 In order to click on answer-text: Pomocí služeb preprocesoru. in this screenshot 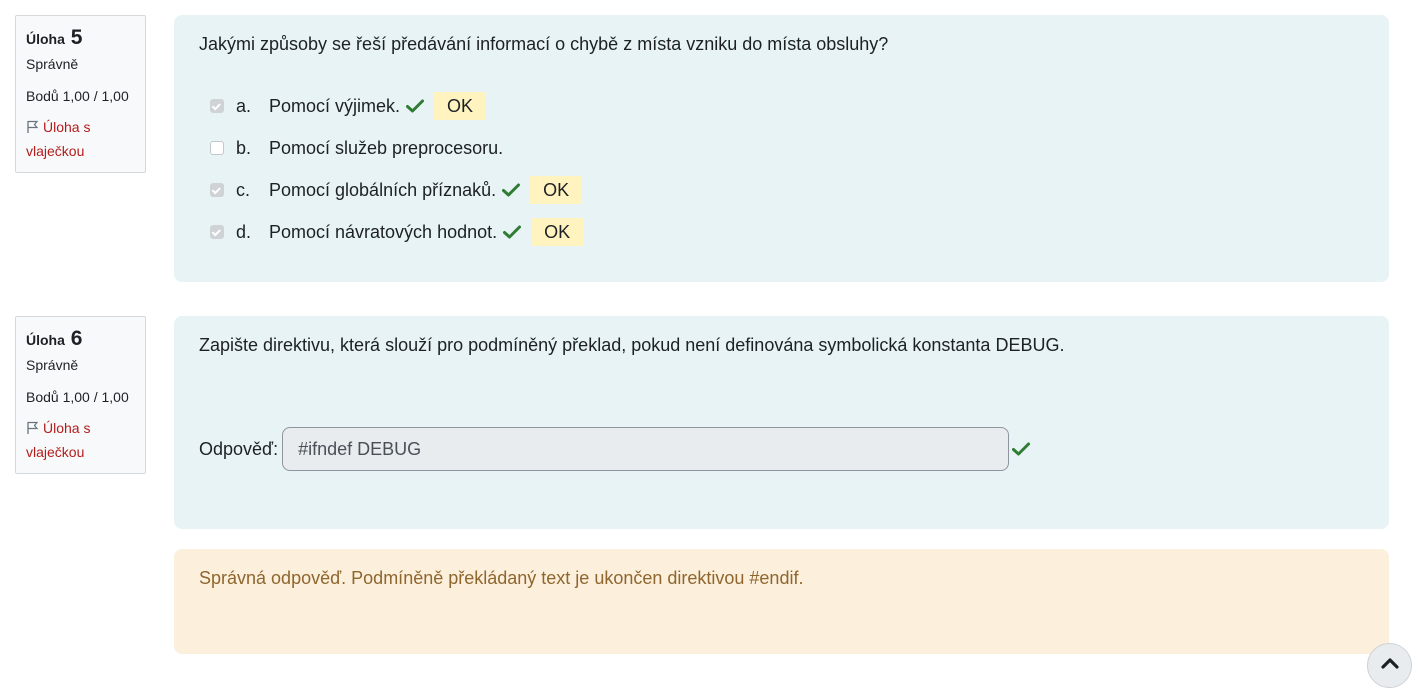, I will do `click(386, 147)`.